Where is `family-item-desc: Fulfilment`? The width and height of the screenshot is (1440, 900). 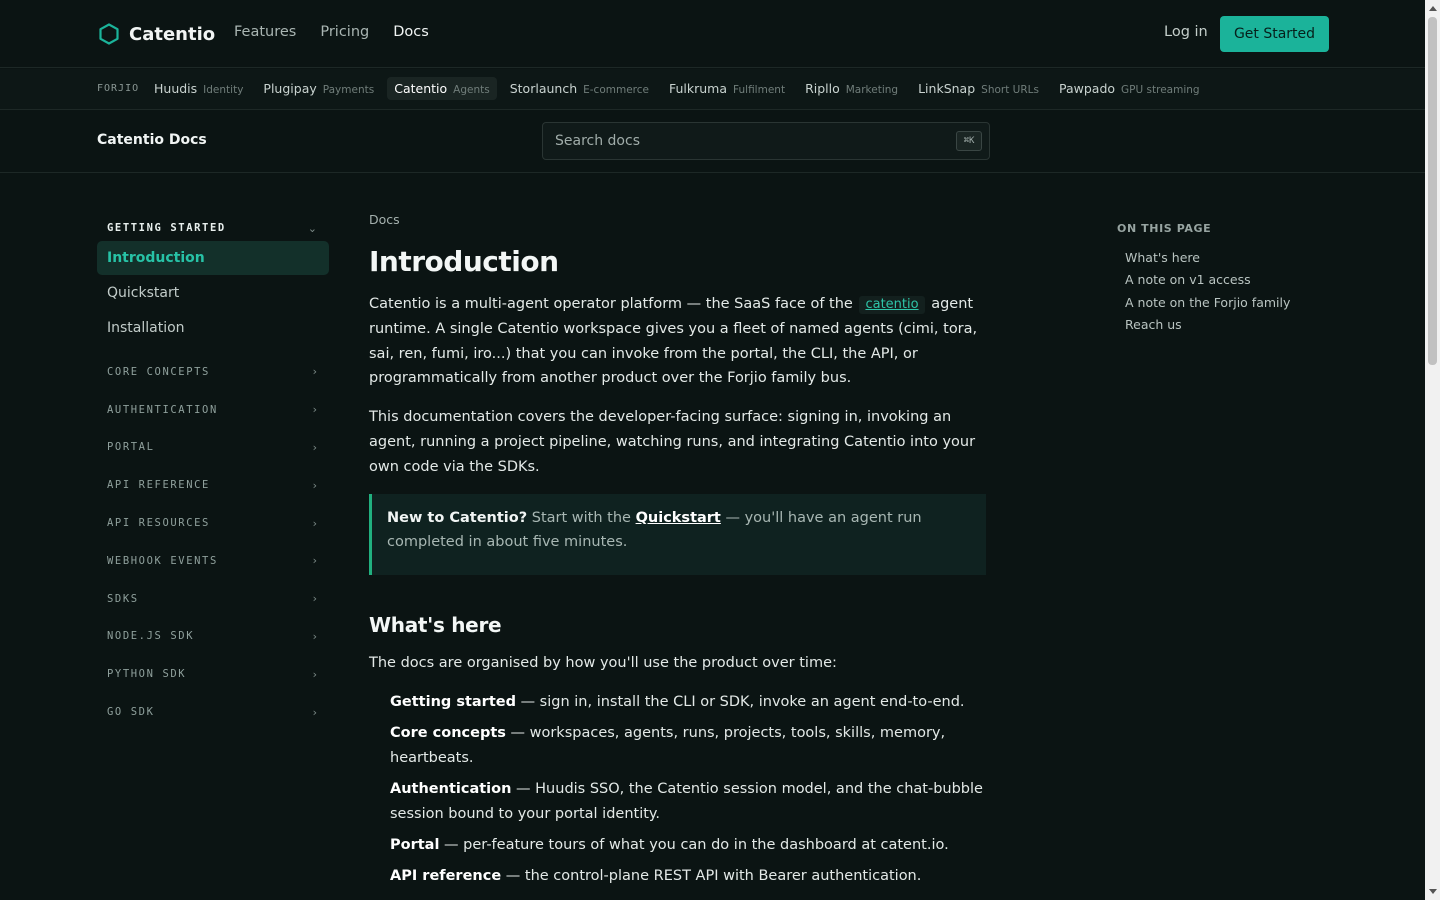
family-item-desc: Fulfilment is located at coordinates (759, 90).